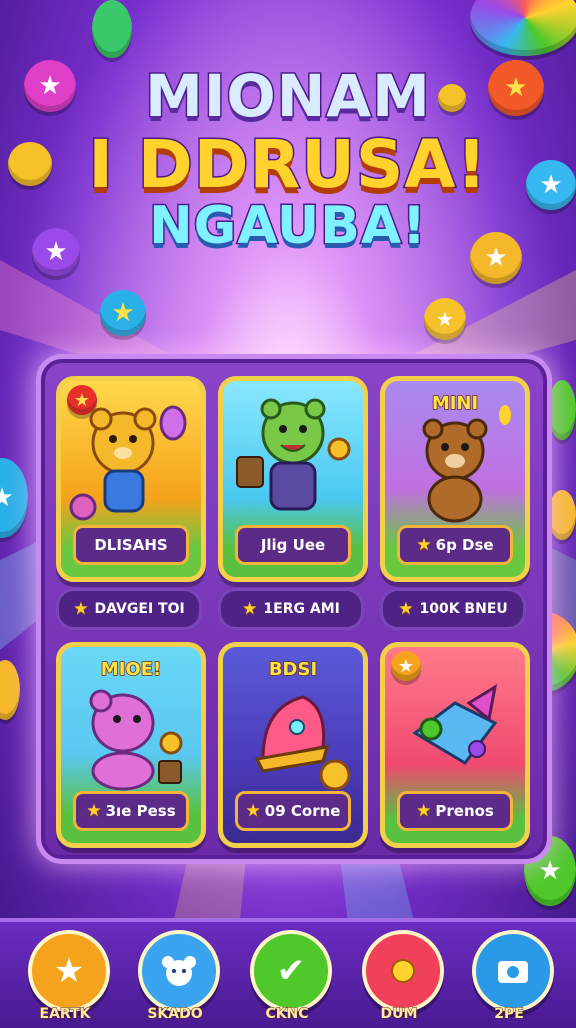  Describe the element at coordinates (140, 811) in the screenshot. I see `card-label-text: 3ıe Pess` at that location.